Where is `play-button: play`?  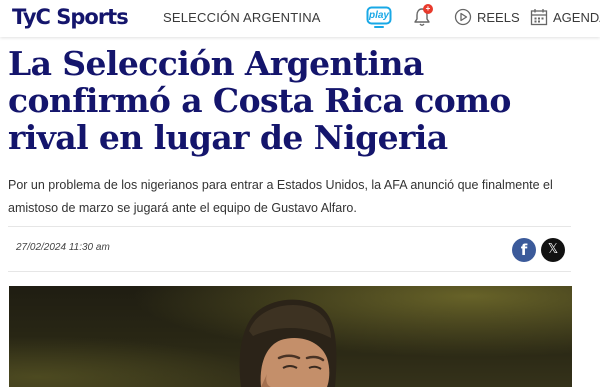
play-button: play is located at coordinates (379, 17).